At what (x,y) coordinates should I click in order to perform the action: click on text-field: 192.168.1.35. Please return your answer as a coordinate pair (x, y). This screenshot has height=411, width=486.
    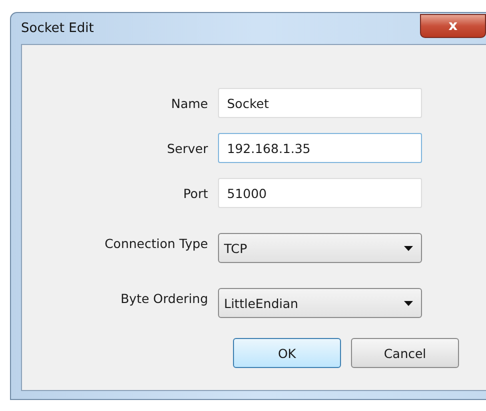
    Looking at the image, I should click on (320, 148).